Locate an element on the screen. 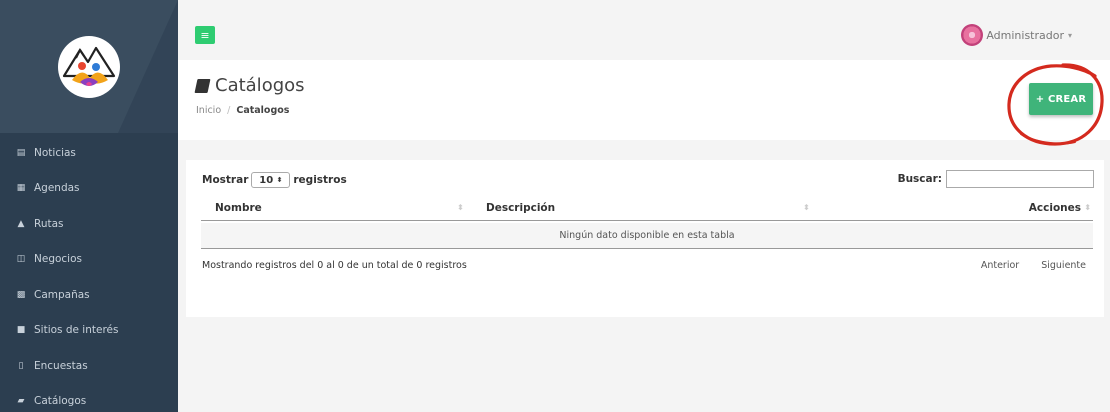 The image size is (1110, 412). column-header-nombre: Nombre is located at coordinates (238, 208).